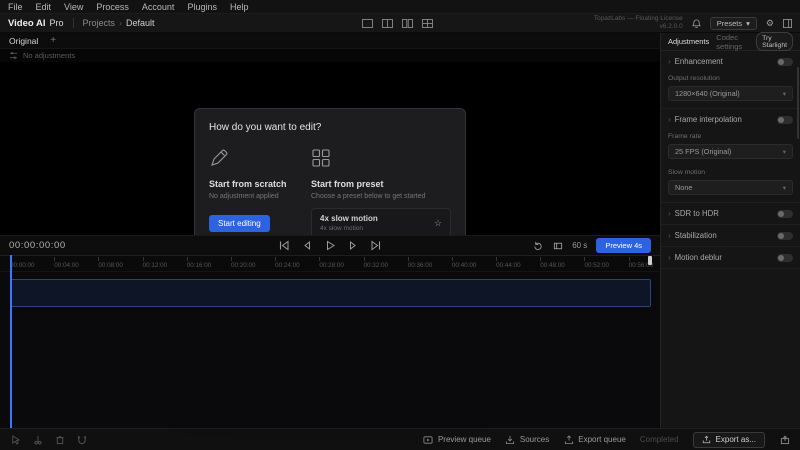 The image size is (800, 450). I want to click on tab-original: Original, so click(23, 41).